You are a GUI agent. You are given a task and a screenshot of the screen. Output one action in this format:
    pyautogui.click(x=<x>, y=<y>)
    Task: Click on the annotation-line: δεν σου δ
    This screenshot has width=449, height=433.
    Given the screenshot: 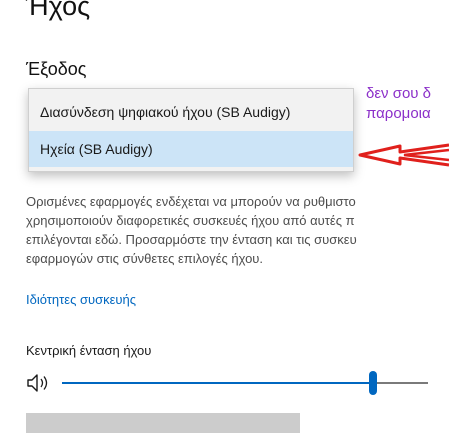 What is the action you would take?
    pyautogui.click(x=399, y=93)
    